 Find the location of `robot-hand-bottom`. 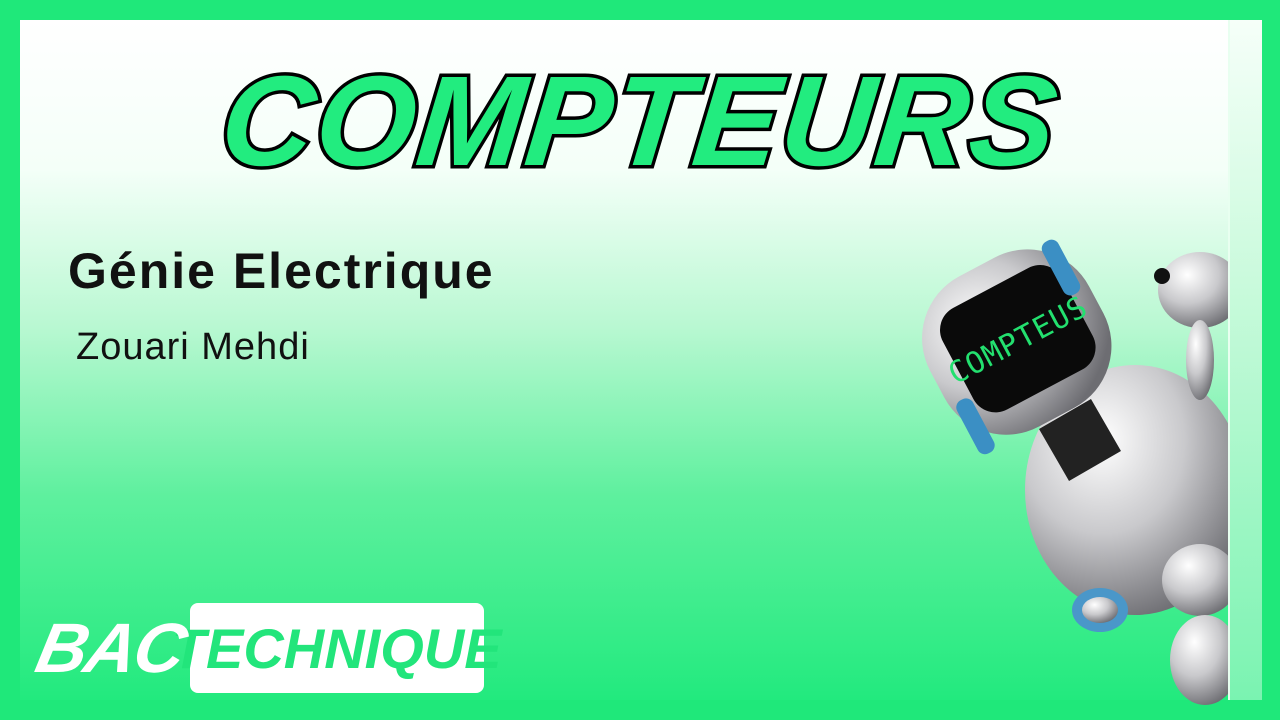

robot-hand-bottom is located at coordinates (1200, 580).